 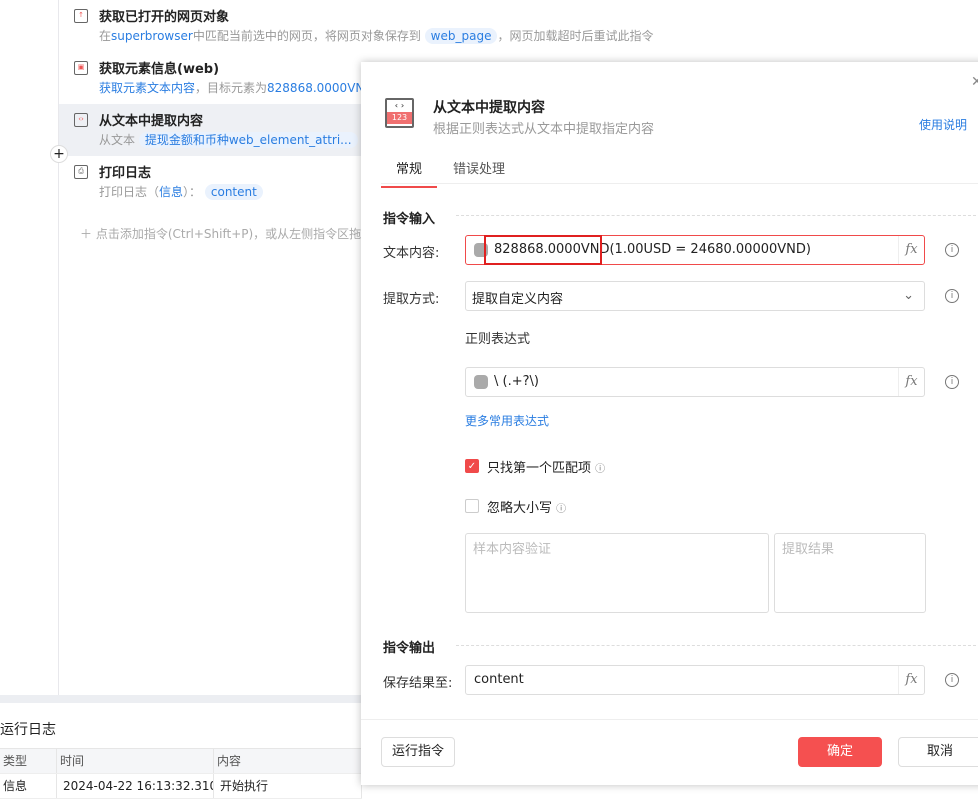 What do you see at coordinates (544, 129) in the screenshot?
I see `dialog-subtitle: 根据正则表达式从文本中提取指定内容` at bounding box center [544, 129].